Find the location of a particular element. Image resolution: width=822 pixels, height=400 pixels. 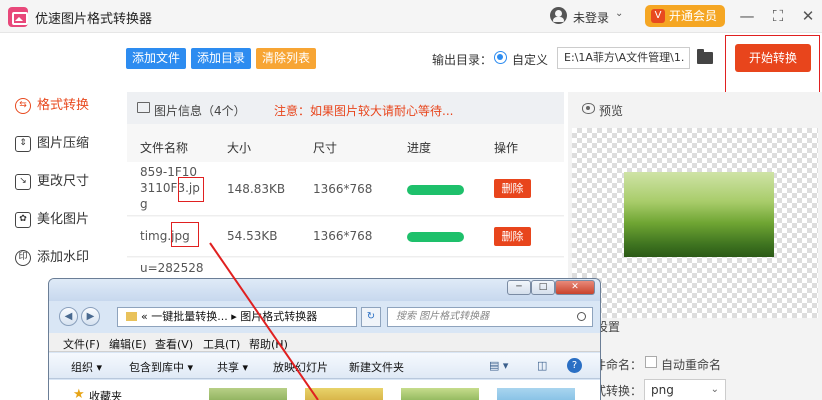

column-header-size: 大小 is located at coordinates (239, 148).